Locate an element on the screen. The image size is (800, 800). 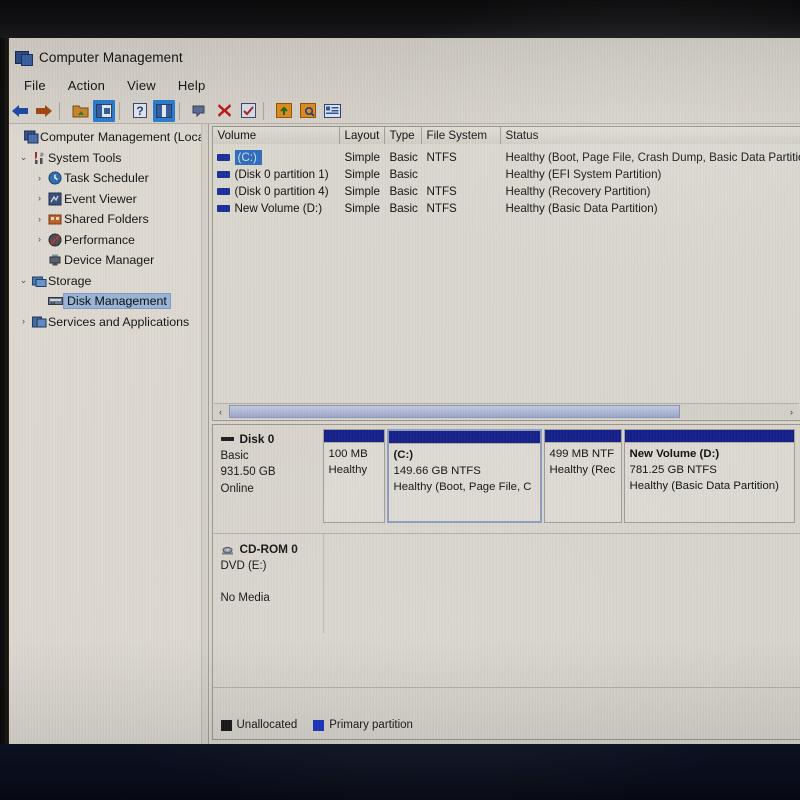
disk-name: Disk 0 is located at coordinates (257, 439).